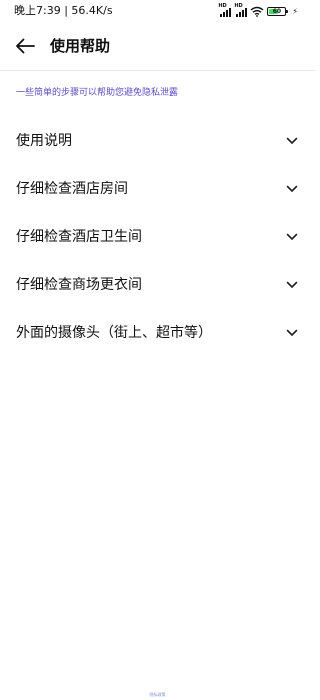 This screenshot has height=700, width=320. I want to click on charging-icon: ⚡, so click(295, 11).